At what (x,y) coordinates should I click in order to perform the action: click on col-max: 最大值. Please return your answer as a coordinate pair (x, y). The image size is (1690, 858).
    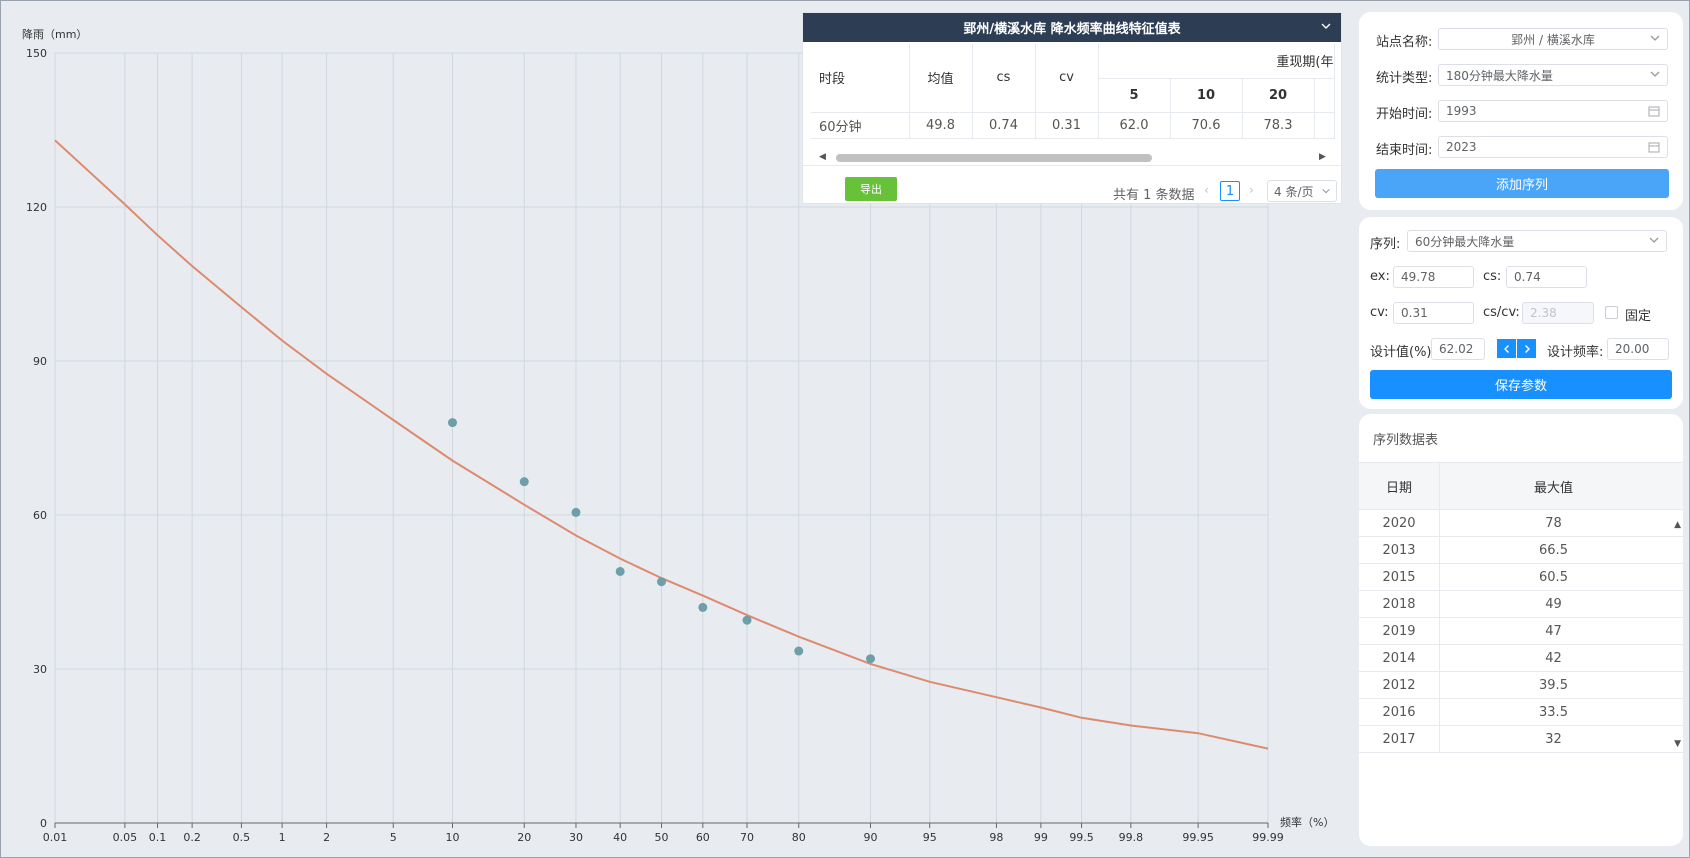
    Looking at the image, I should click on (1553, 488).